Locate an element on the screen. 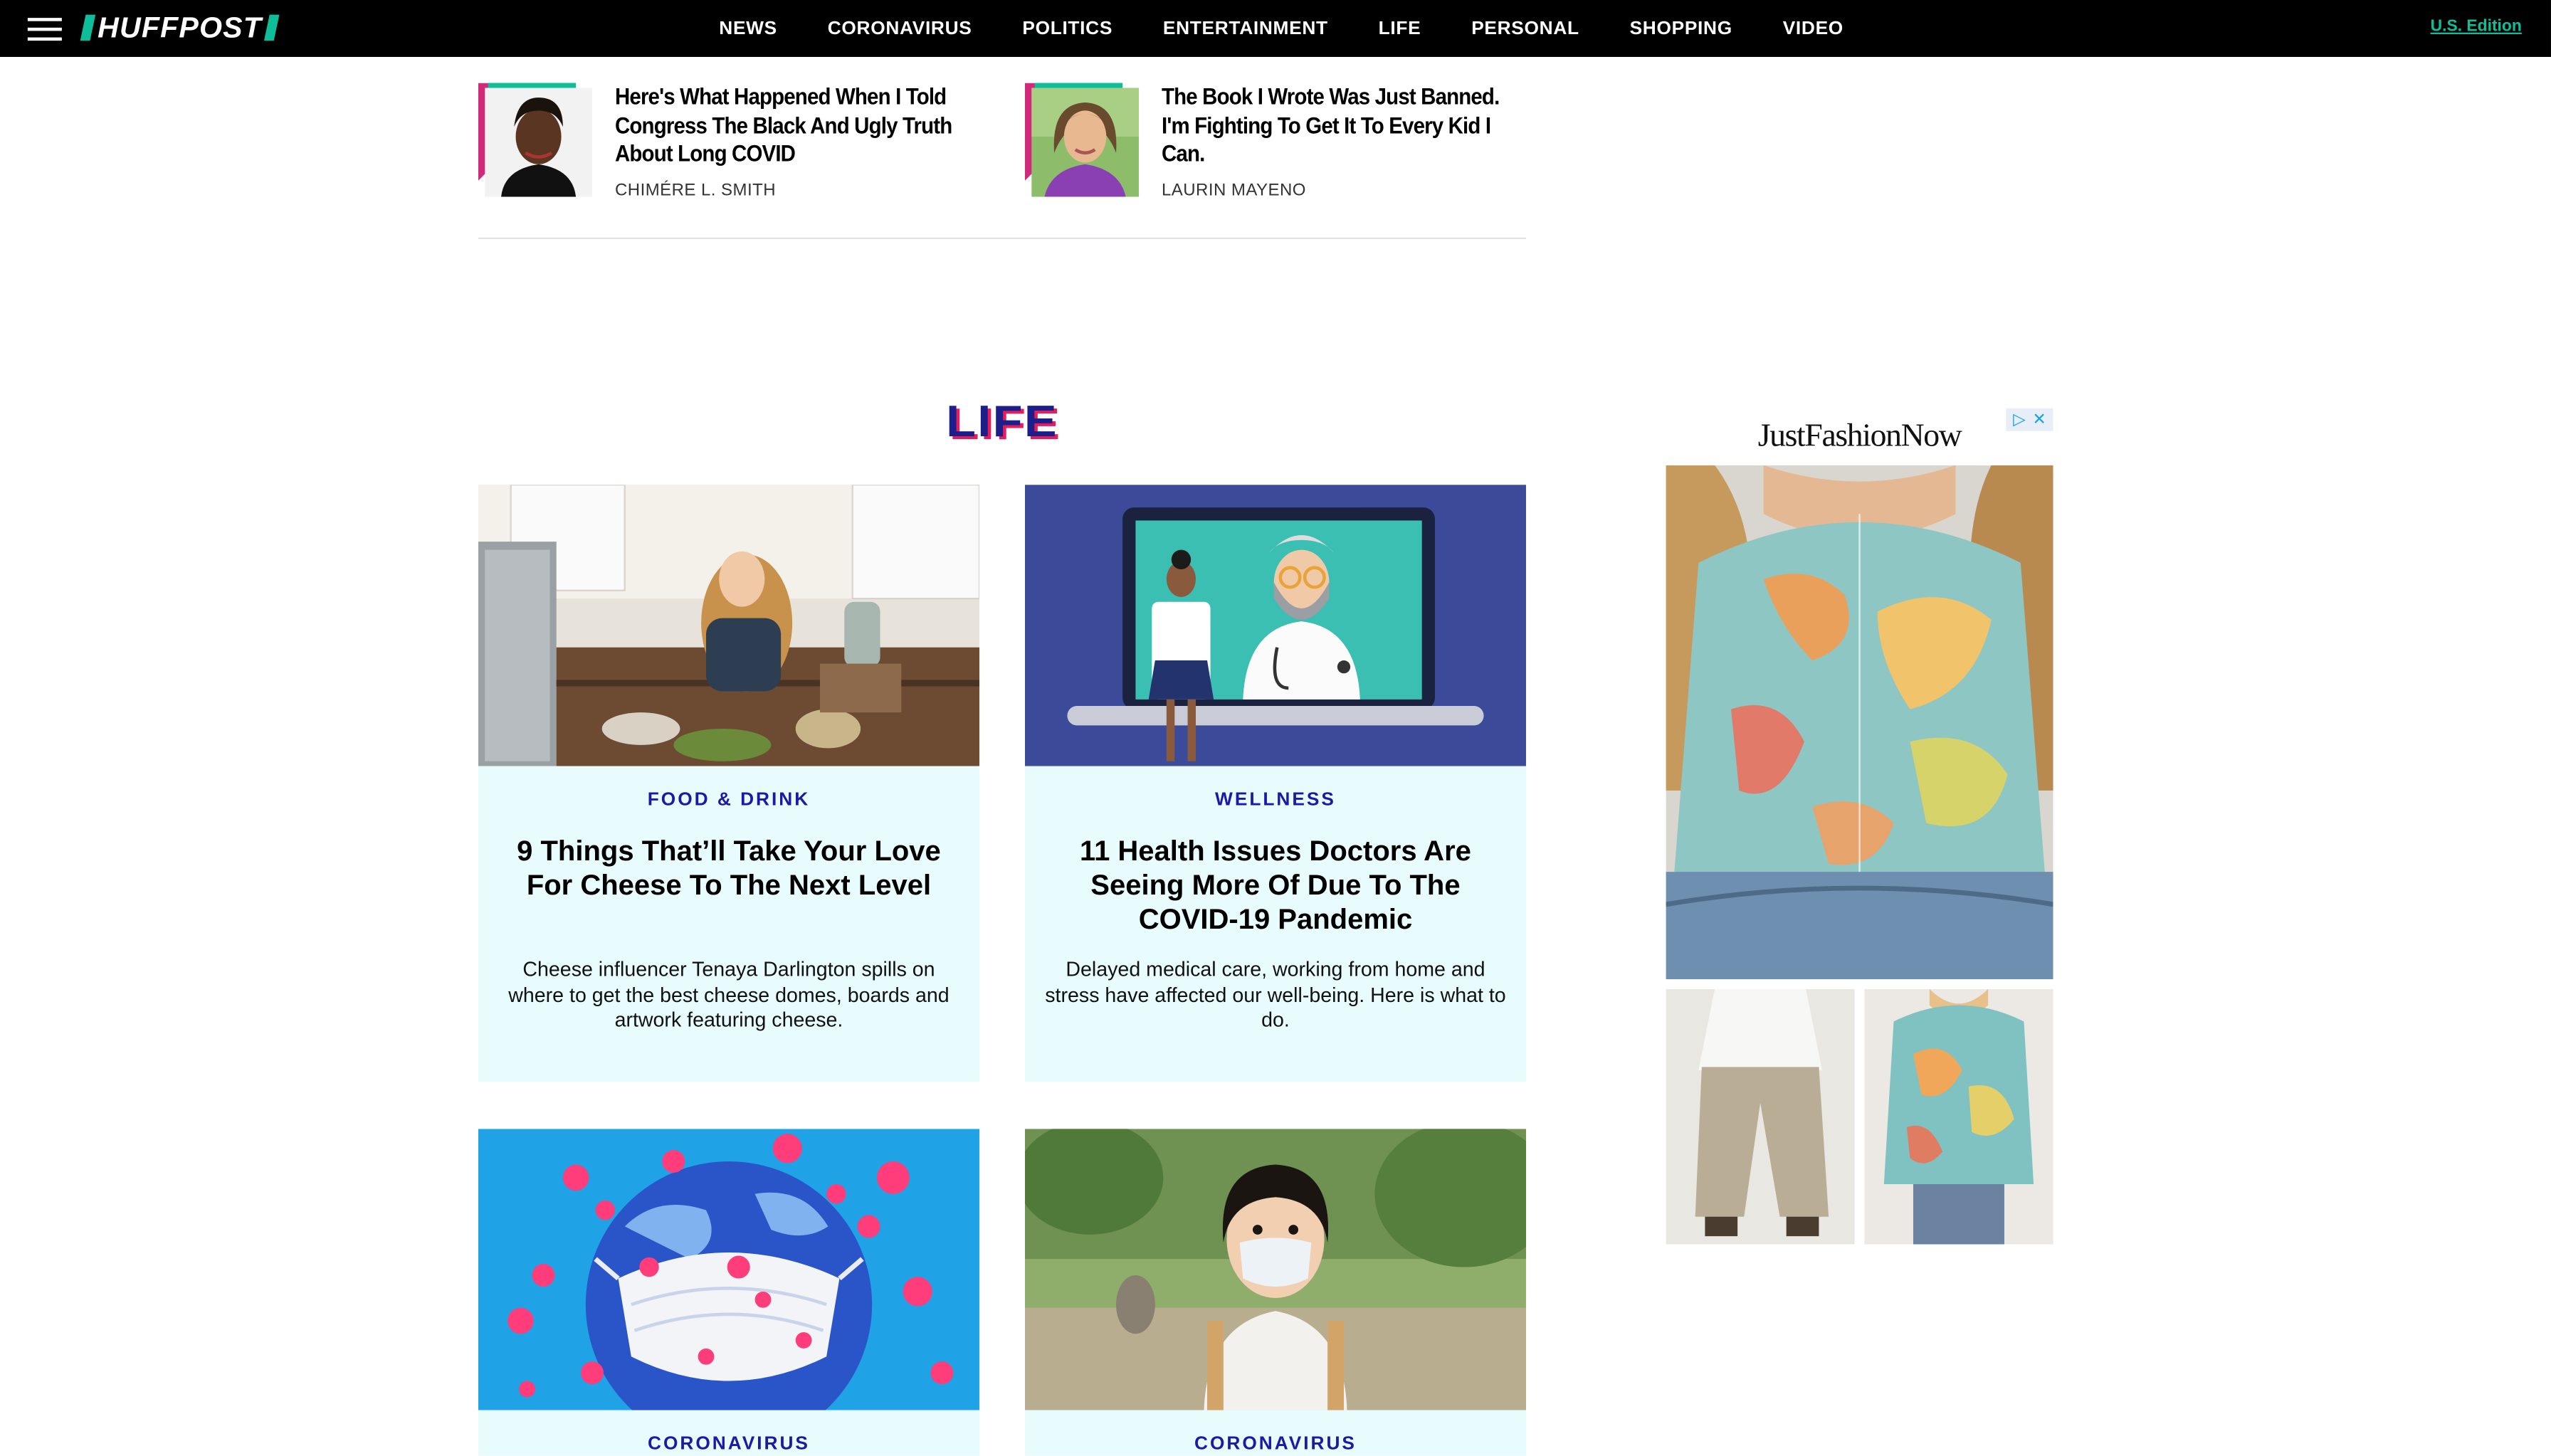 The image size is (2551, 1456). nav-coronavirus: CORONAVIRUS is located at coordinates (900, 28).